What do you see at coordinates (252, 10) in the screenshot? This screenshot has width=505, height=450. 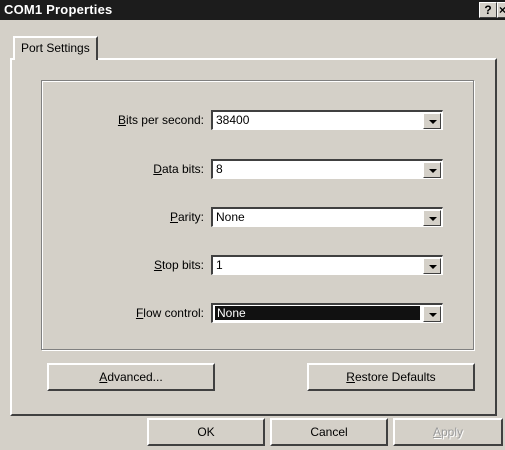 I see `title-bar: COM1 Properties ? ×` at bounding box center [252, 10].